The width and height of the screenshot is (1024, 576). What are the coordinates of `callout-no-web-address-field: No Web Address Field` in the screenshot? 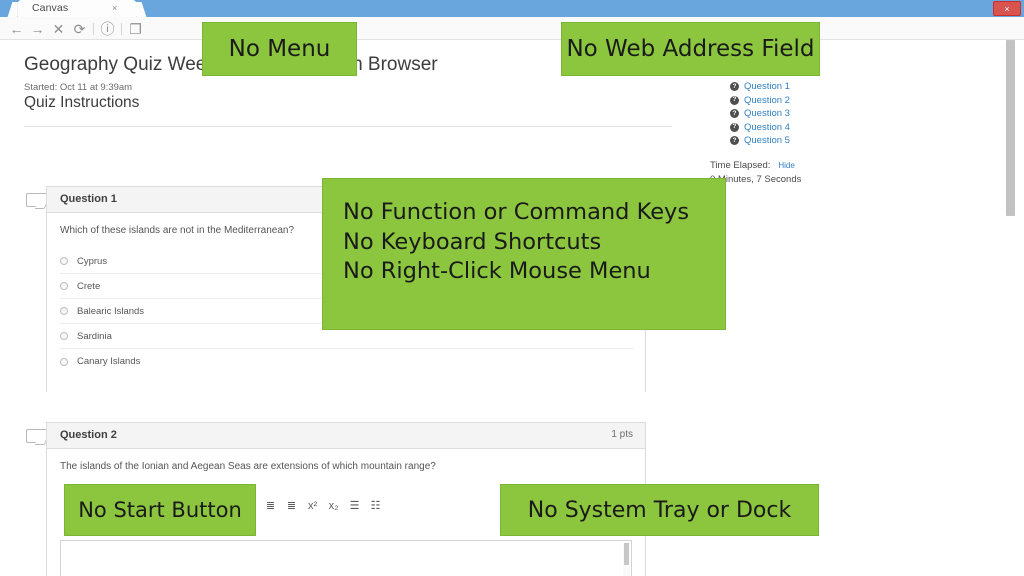 It's located at (690, 49).